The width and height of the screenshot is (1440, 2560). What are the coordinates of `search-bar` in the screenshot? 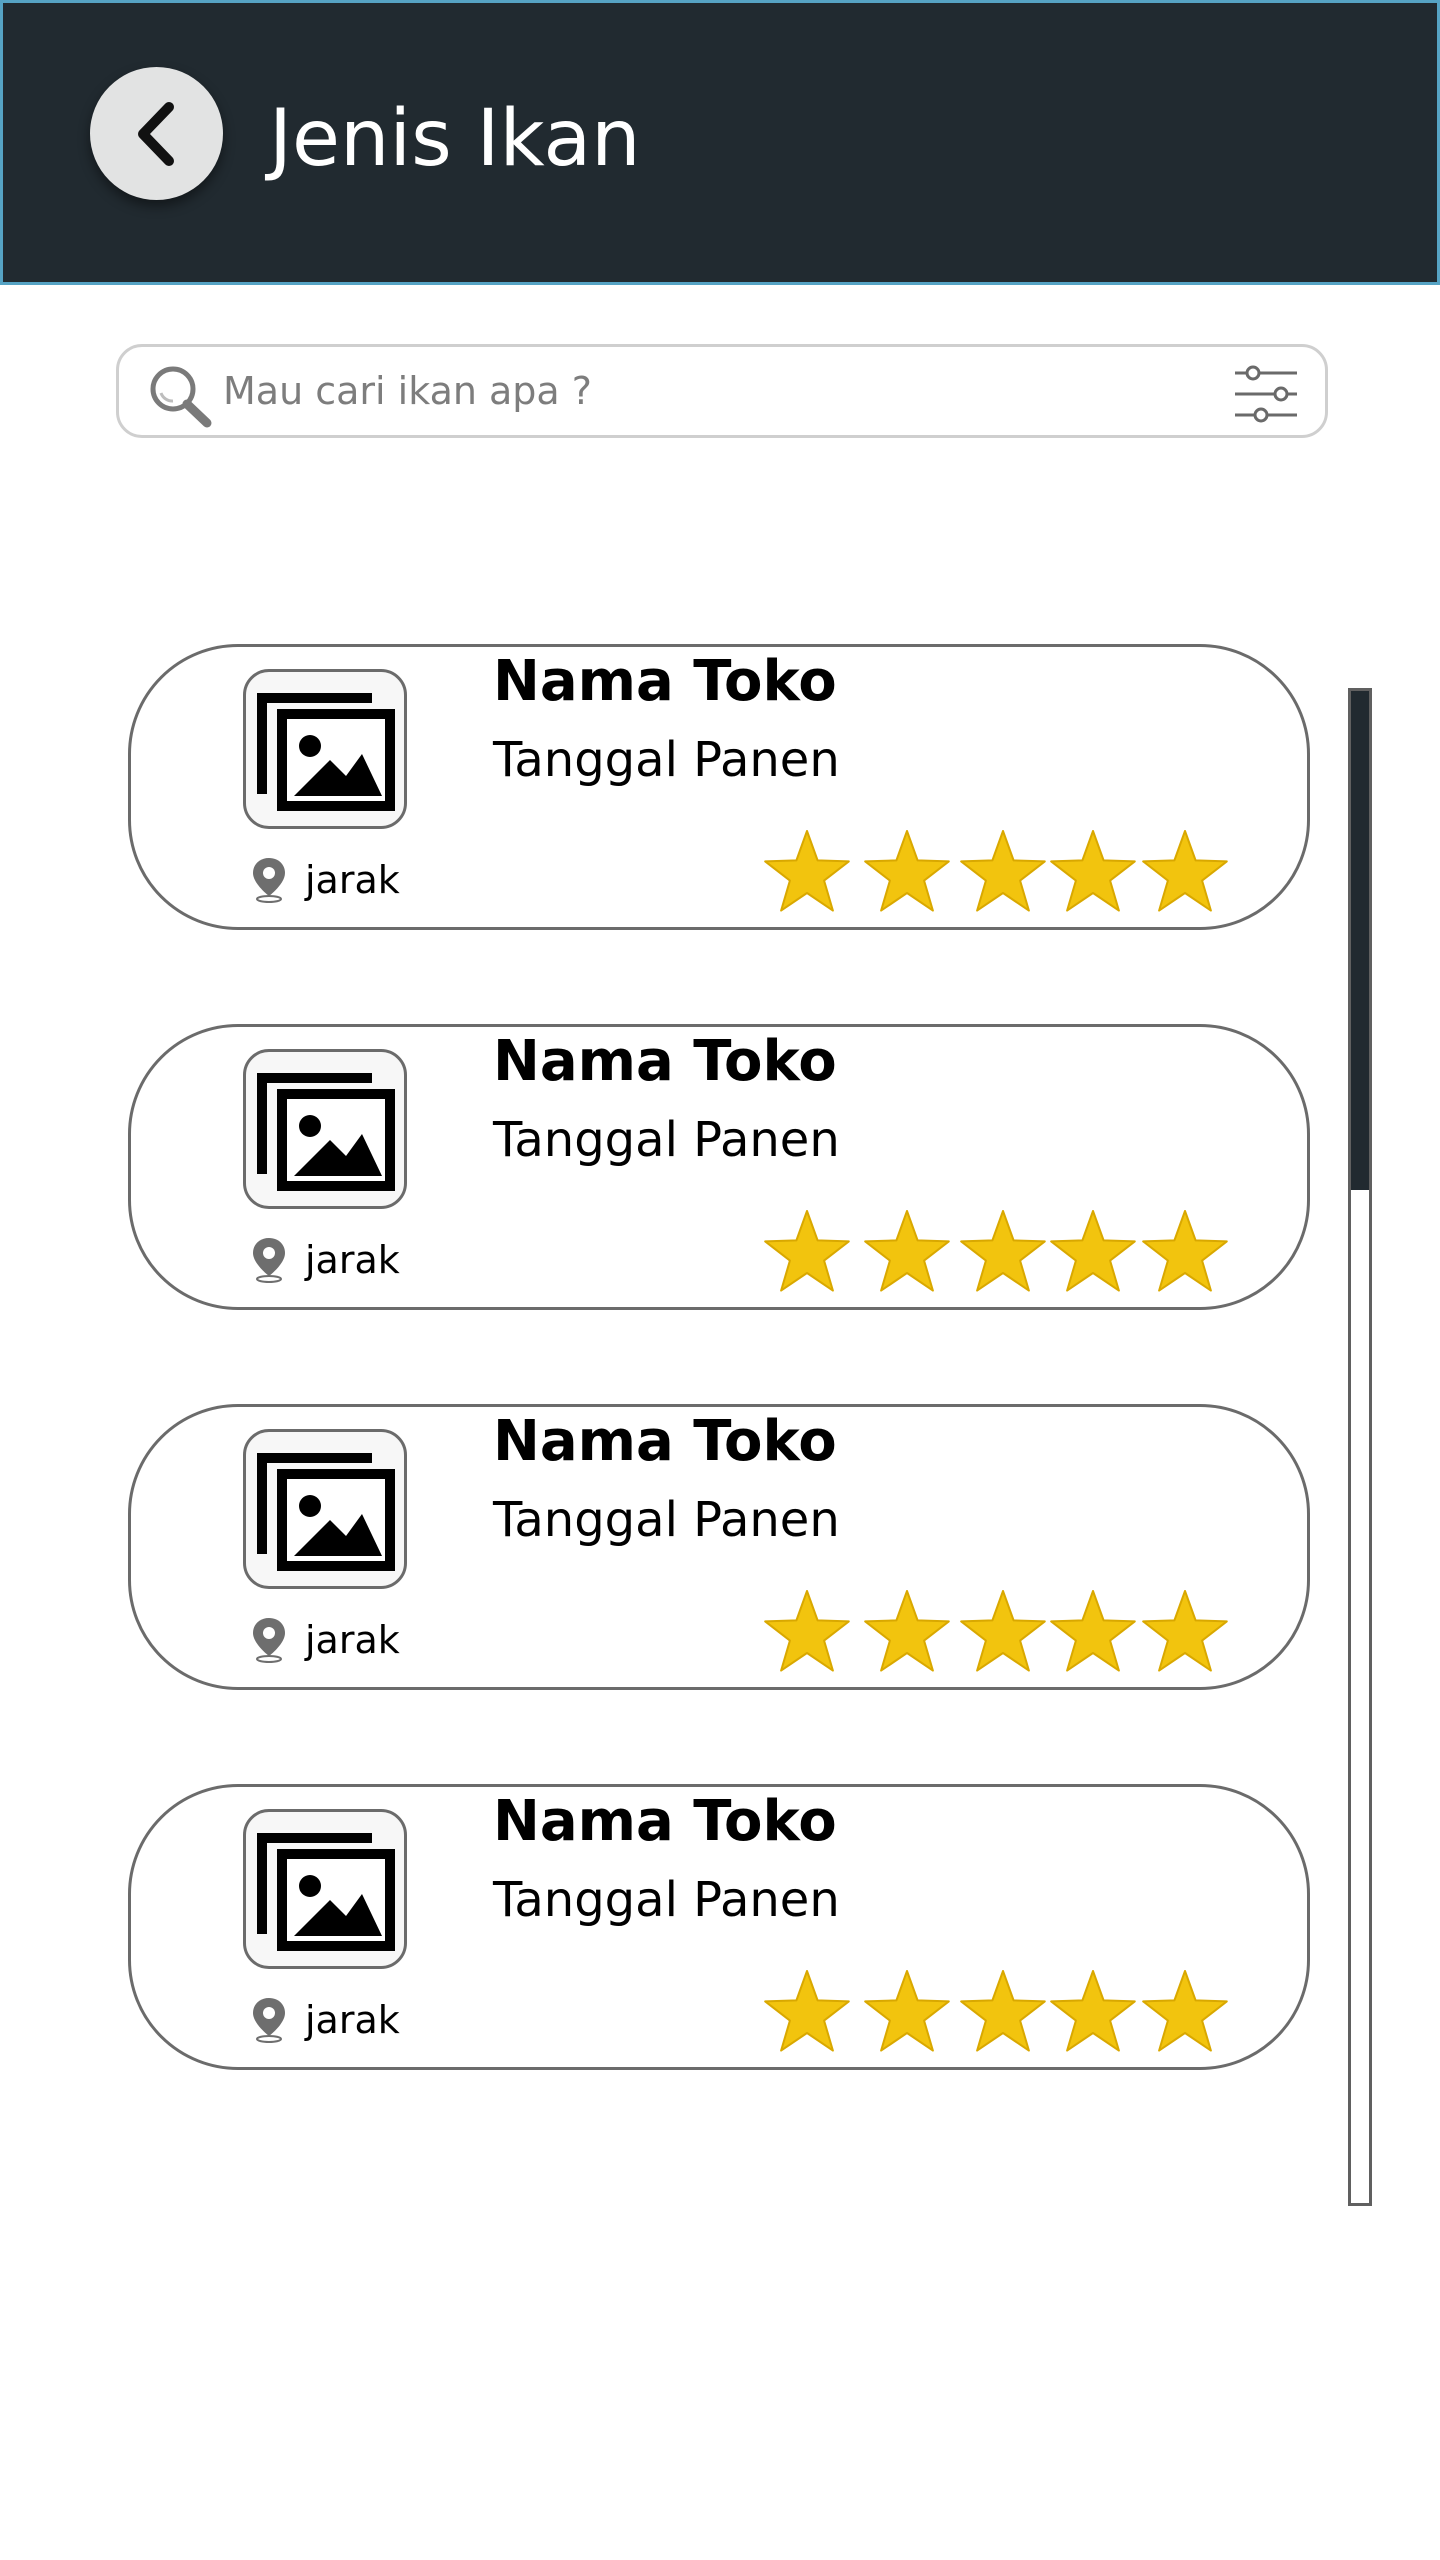 It's located at (722, 391).